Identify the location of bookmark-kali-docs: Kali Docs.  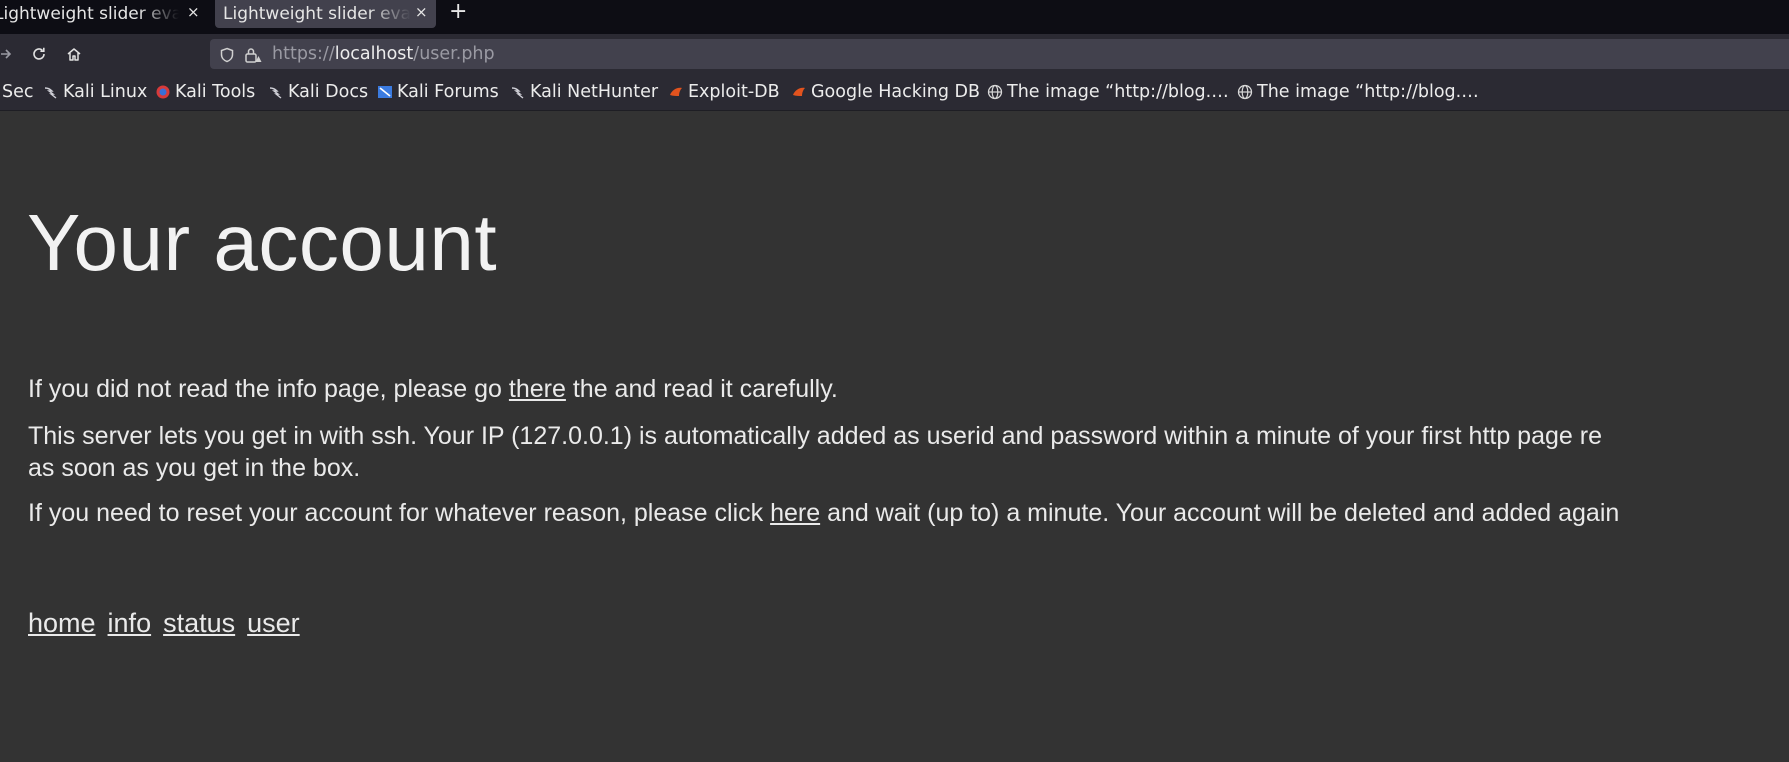
(318, 92).